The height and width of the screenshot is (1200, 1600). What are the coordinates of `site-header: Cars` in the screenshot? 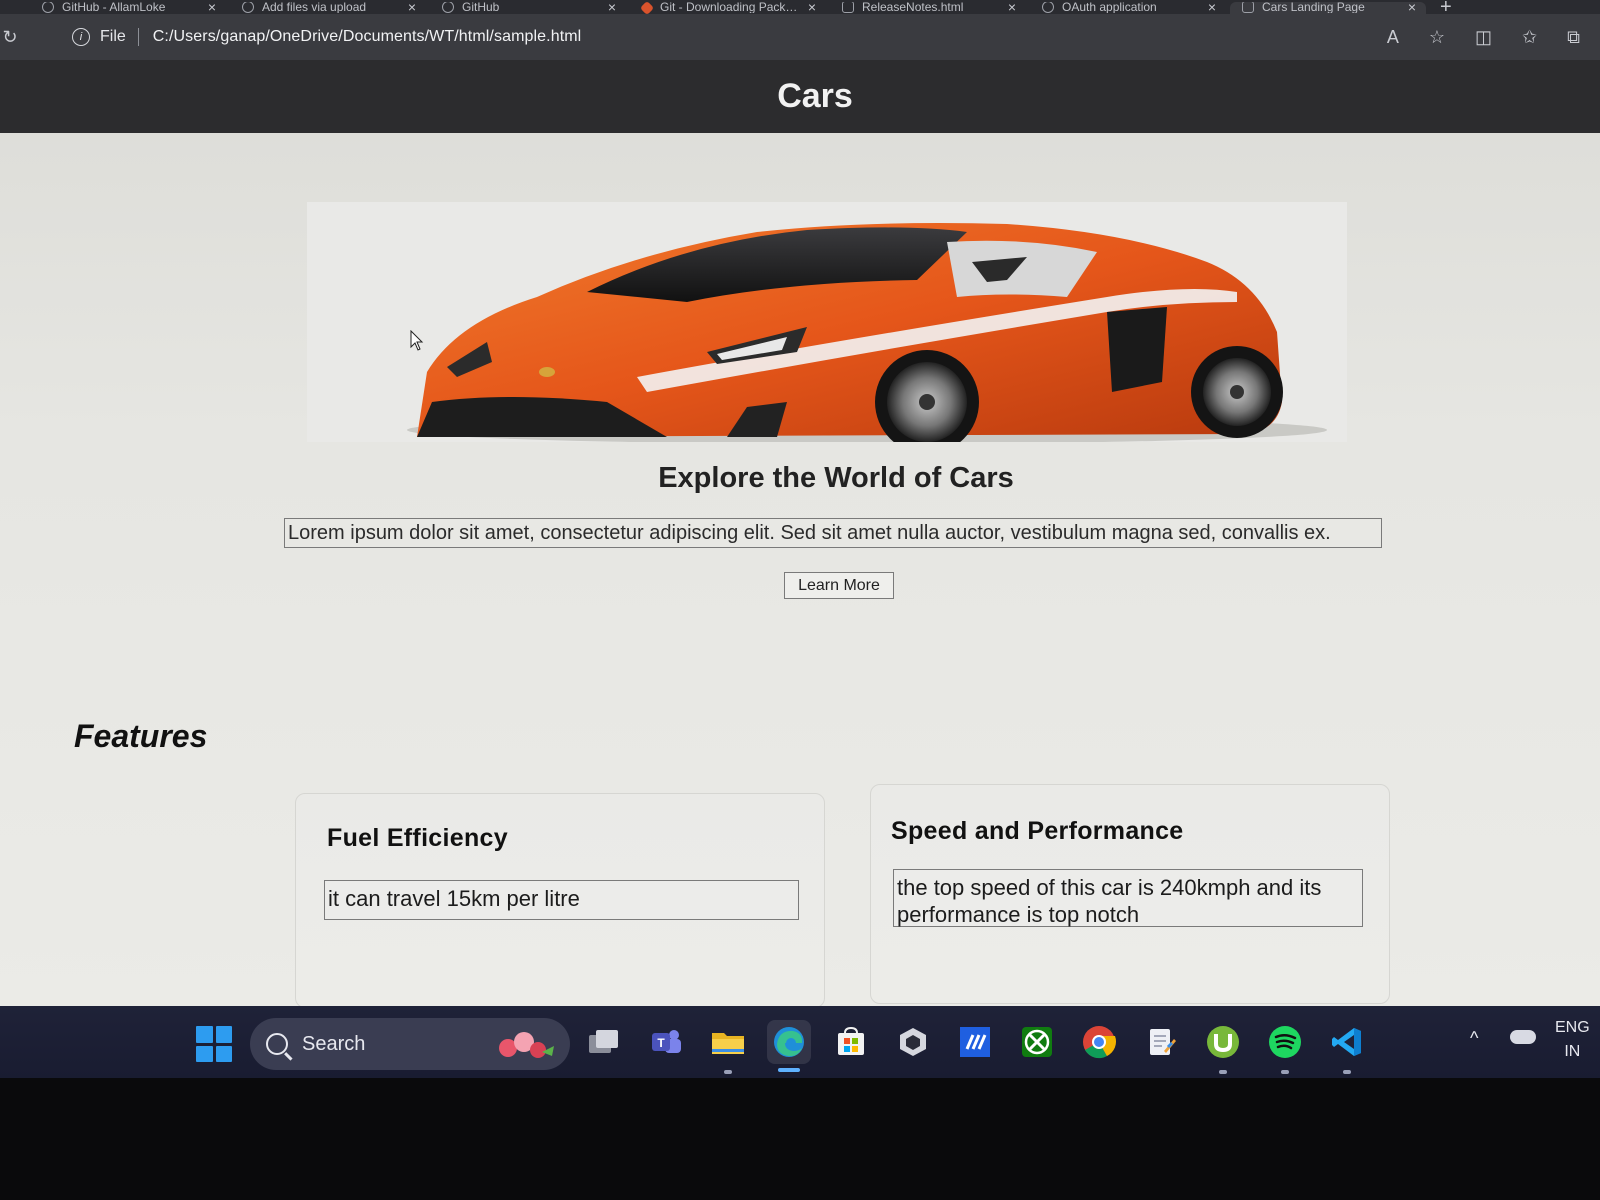 It's located at (800, 96).